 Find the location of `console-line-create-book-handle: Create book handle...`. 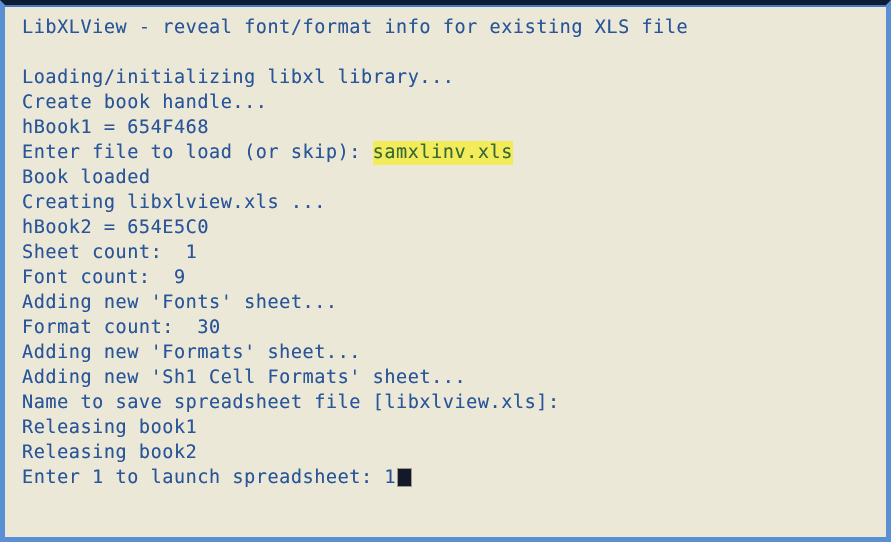

console-line-create-book-handle: Create book handle... is located at coordinates (145, 102).